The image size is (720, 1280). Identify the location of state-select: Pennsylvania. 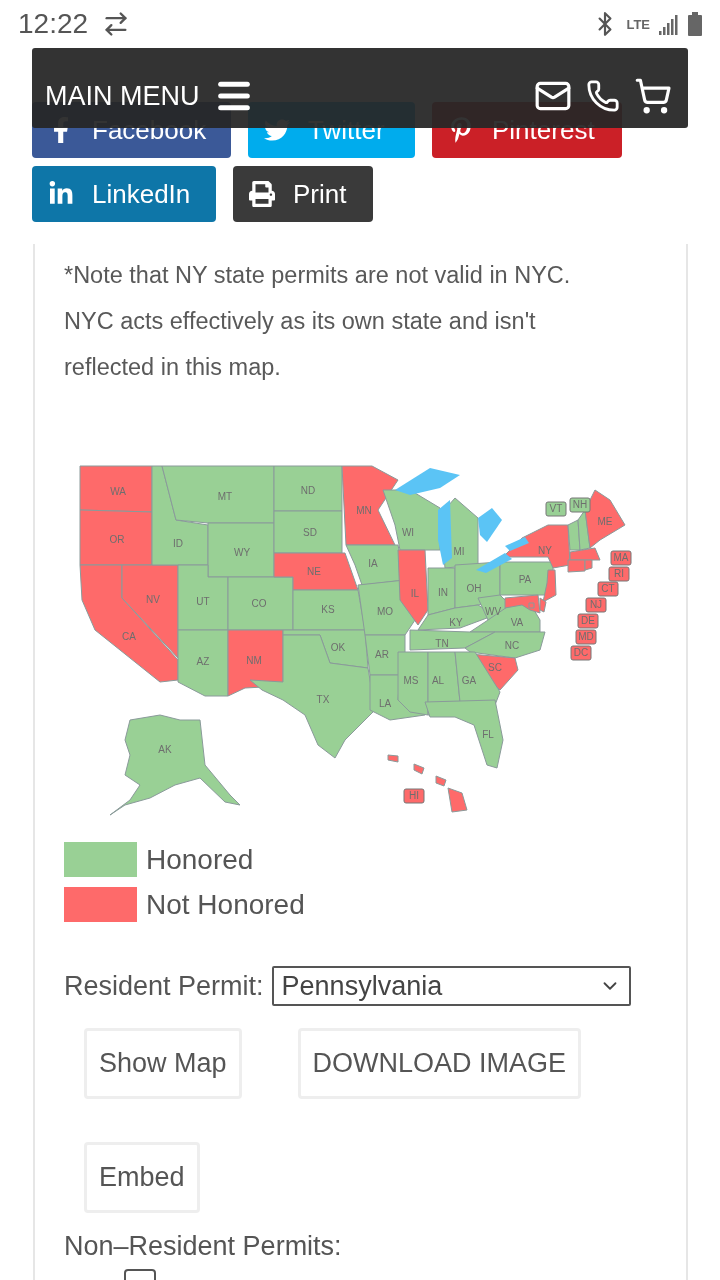
(451, 986).